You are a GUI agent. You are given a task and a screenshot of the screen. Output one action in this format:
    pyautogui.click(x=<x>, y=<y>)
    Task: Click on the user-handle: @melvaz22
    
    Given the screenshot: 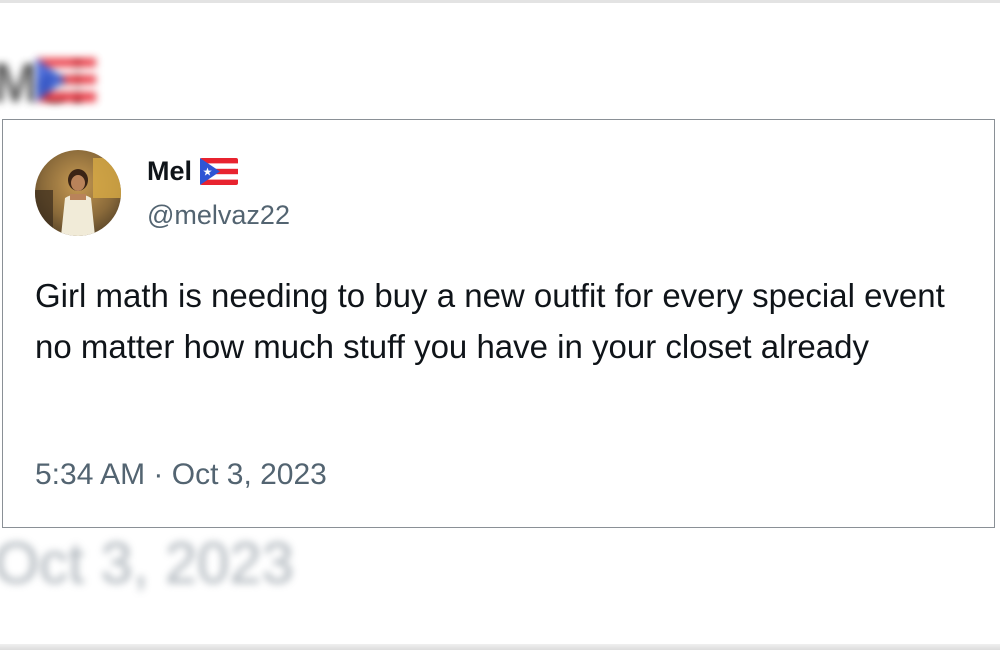 What is the action you would take?
    pyautogui.click(x=218, y=215)
    